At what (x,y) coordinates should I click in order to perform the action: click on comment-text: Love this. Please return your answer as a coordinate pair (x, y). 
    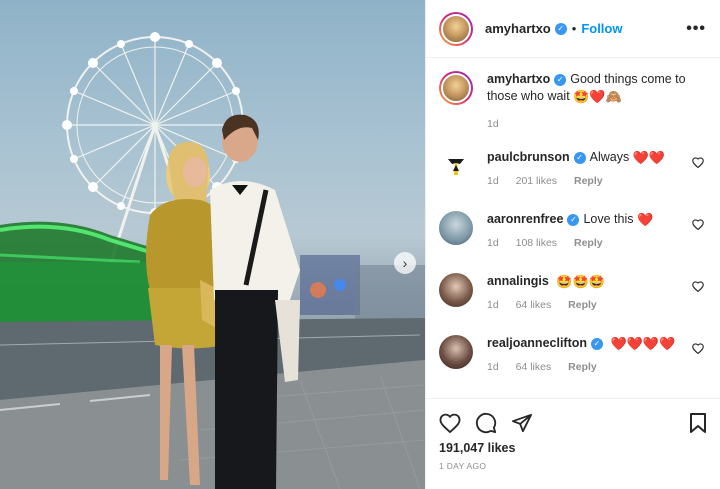
    Looking at the image, I should click on (608, 219).